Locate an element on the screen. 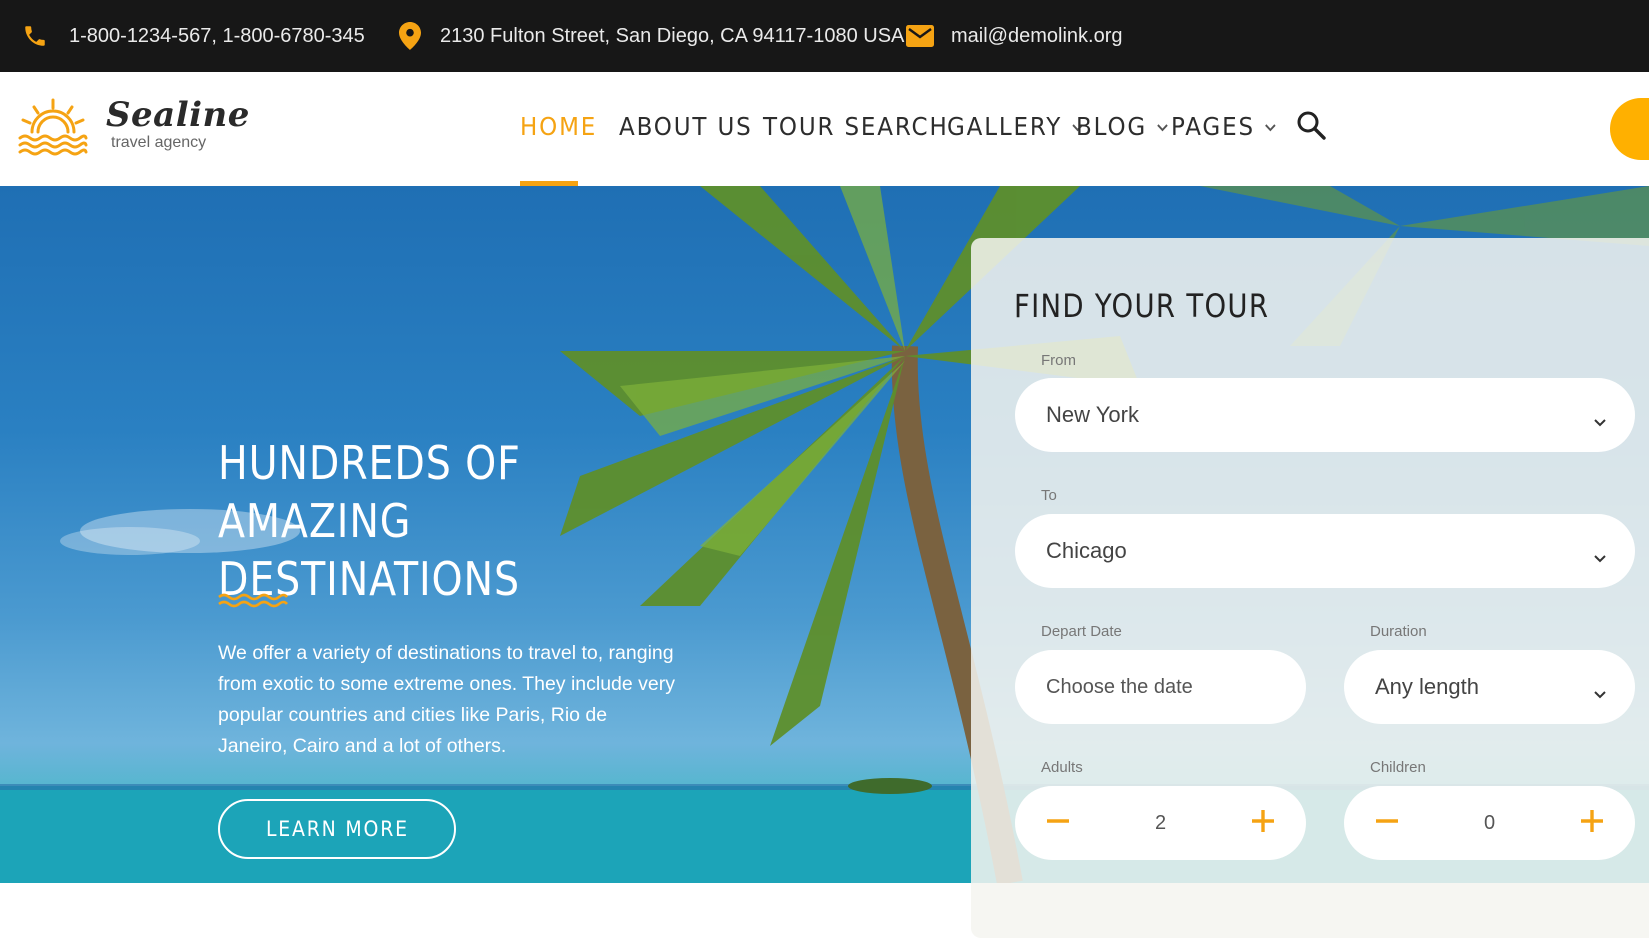 The width and height of the screenshot is (1649, 938). to-value: Chicago is located at coordinates (1086, 550).